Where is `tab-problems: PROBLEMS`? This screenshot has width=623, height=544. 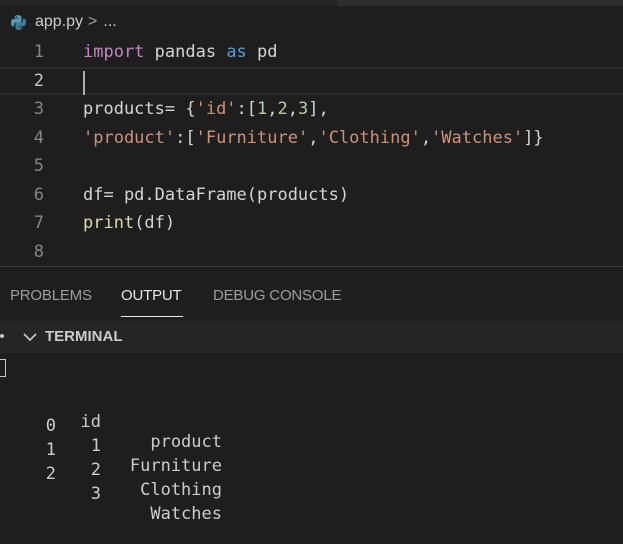
tab-problems: PROBLEMS is located at coordinates (51, 295).